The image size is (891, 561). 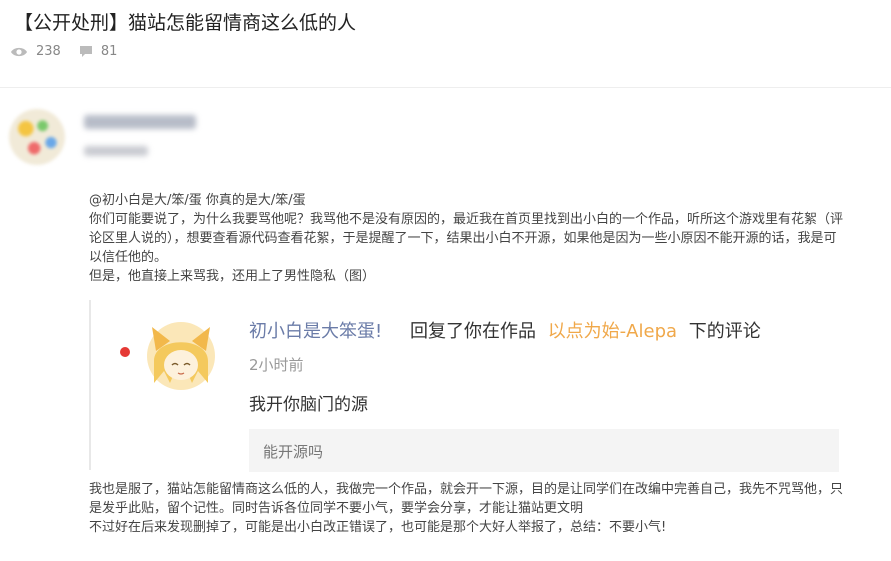 I want to click on author-name, so click(x=140, y=122).